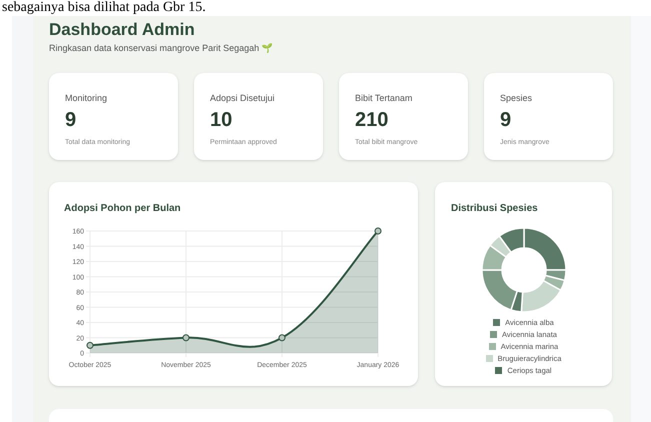 Image resolution: width=651 pixels, height=422 pixels. Describe the element at coordinates (104, 8) in the screenshot. I see `document-text: sebagainya bisa dilihat pada Gbr 15.` at that location.